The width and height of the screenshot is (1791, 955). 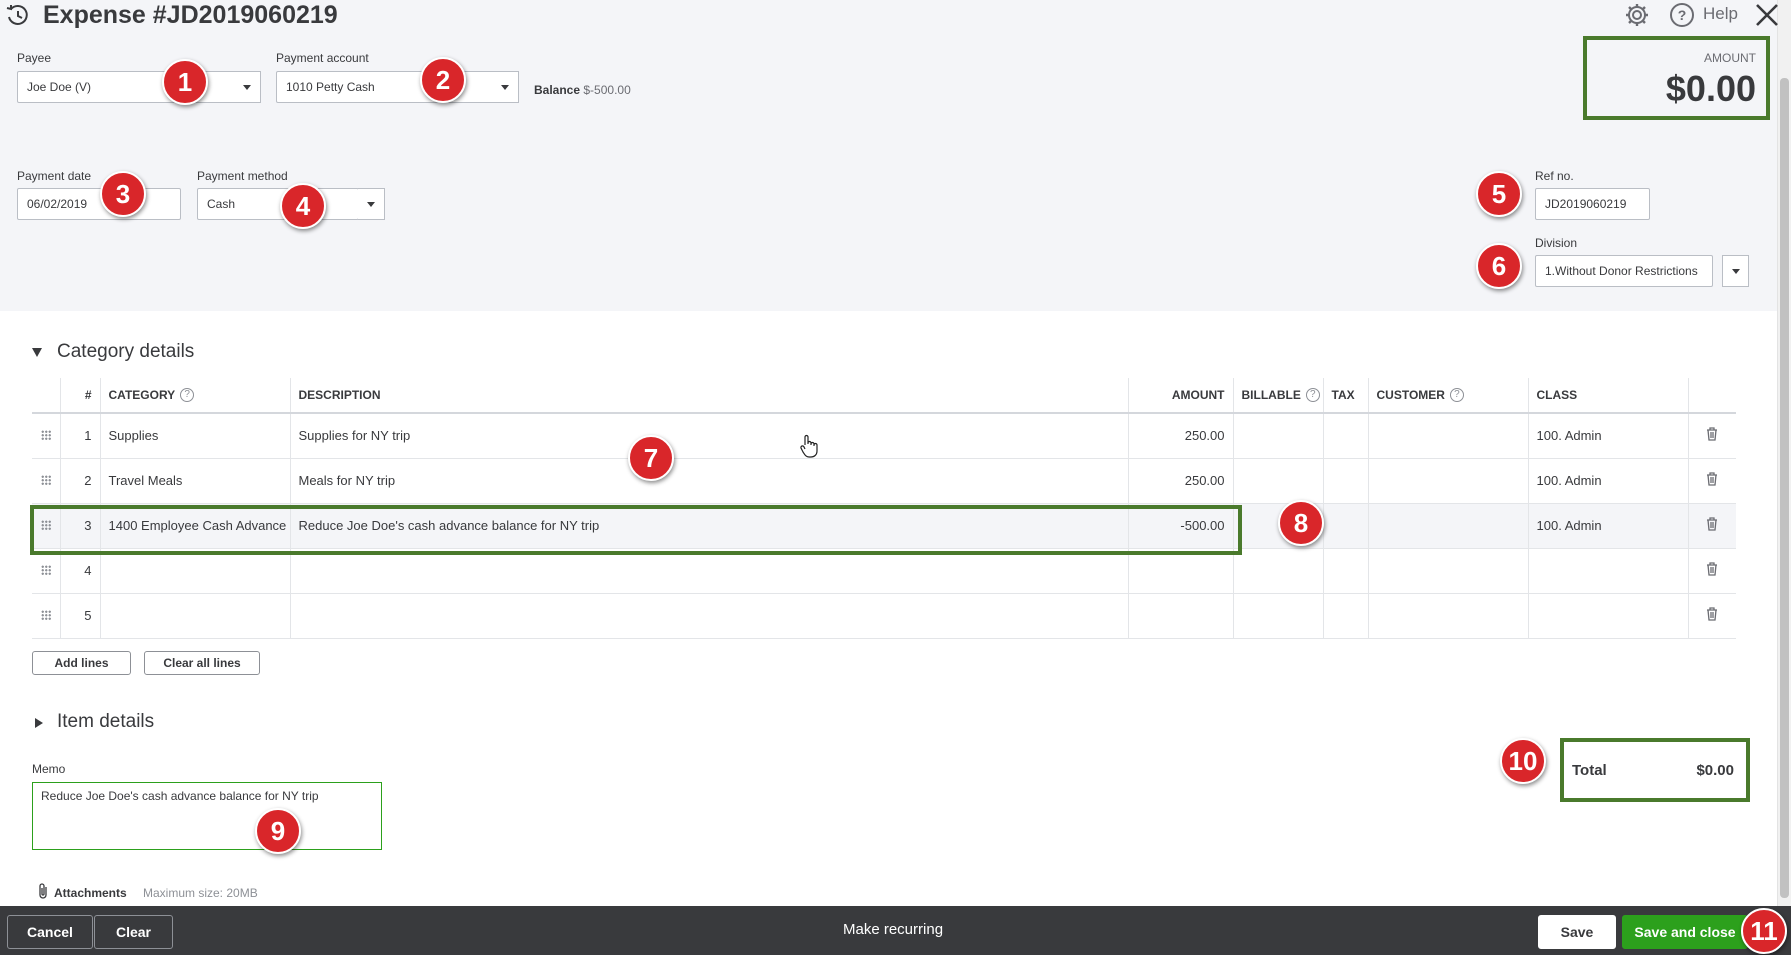 I want to click on payment-account-dropdown-button, so click(x=505, y=87).